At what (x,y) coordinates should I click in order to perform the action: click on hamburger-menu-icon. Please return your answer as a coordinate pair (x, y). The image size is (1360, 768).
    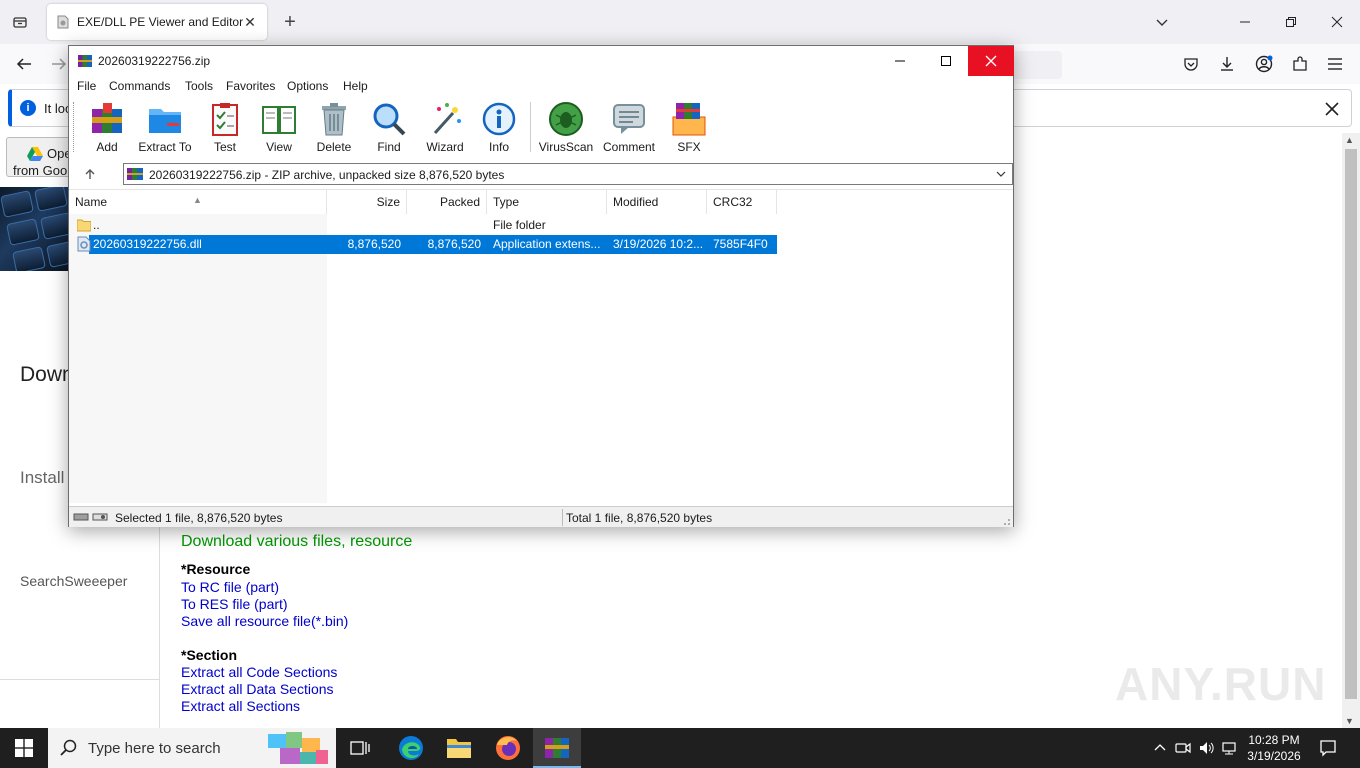
    Looking at the image, I should click on (1335, 64).